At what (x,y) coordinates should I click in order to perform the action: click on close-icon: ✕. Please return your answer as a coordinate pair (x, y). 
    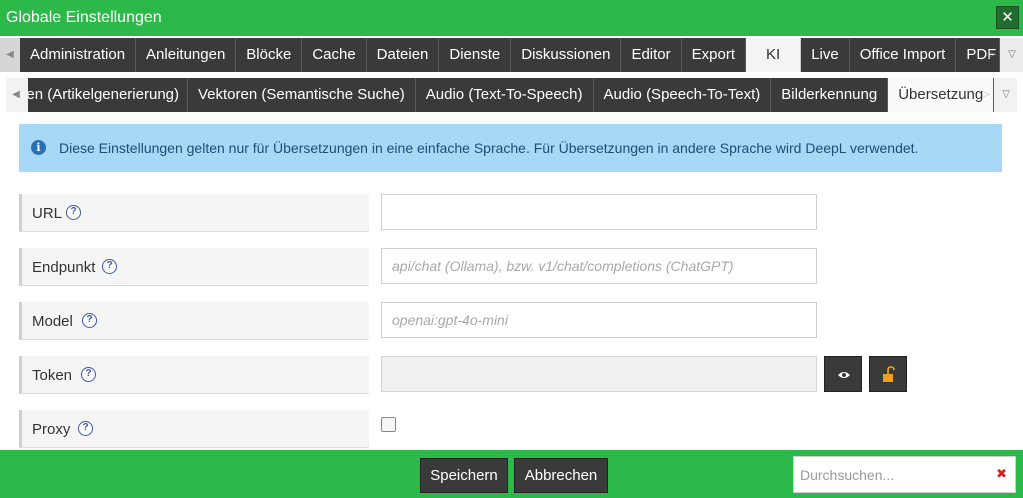
    Looking at the image, I should click on (1007, 17).